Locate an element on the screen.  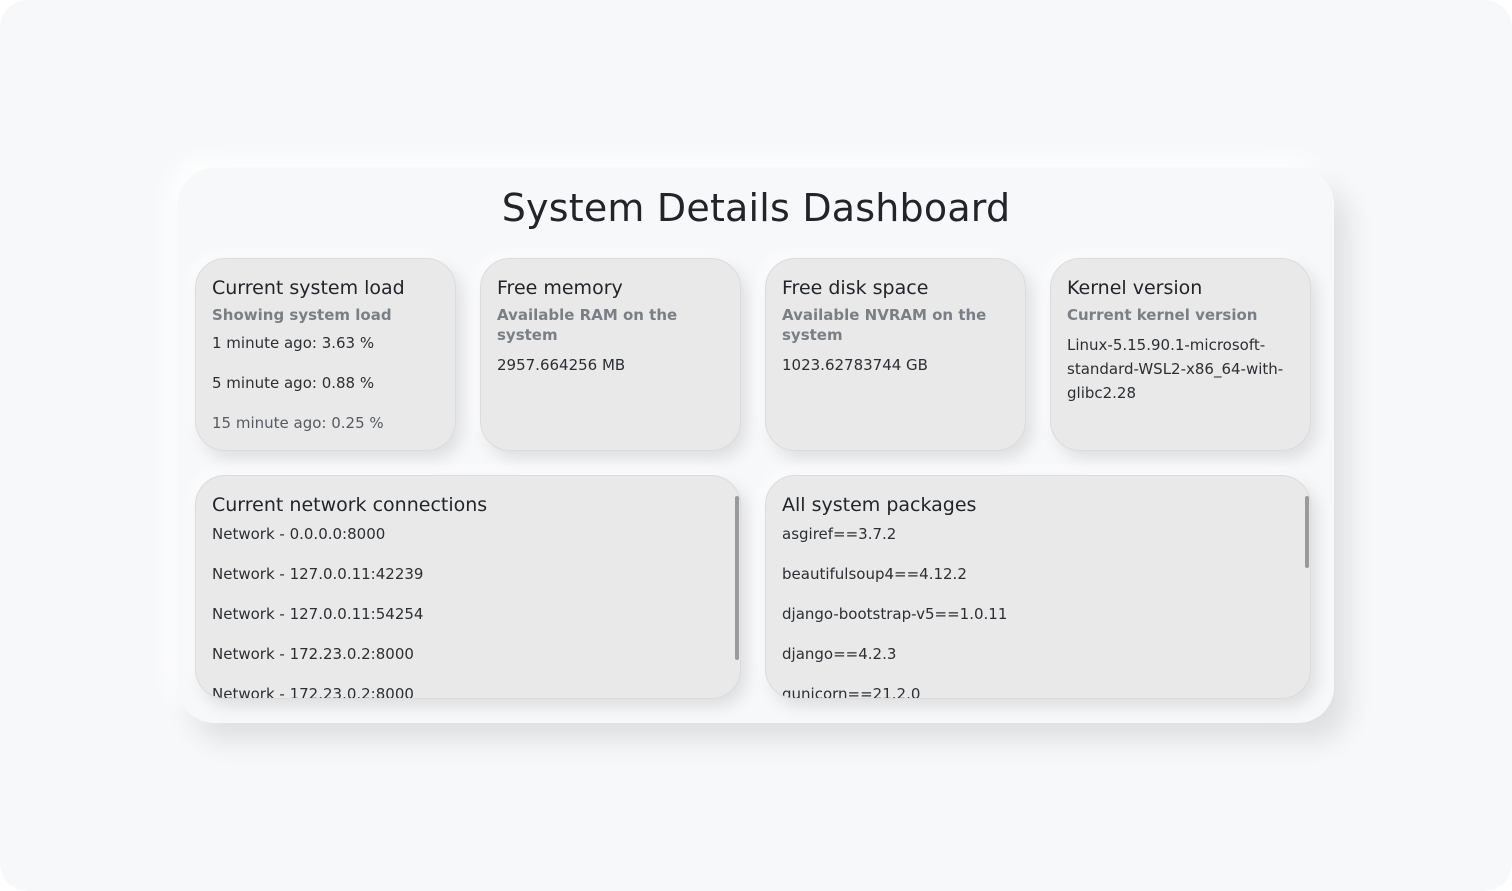
network-connections-title: Current network connections is located at coordinates (350, 505).